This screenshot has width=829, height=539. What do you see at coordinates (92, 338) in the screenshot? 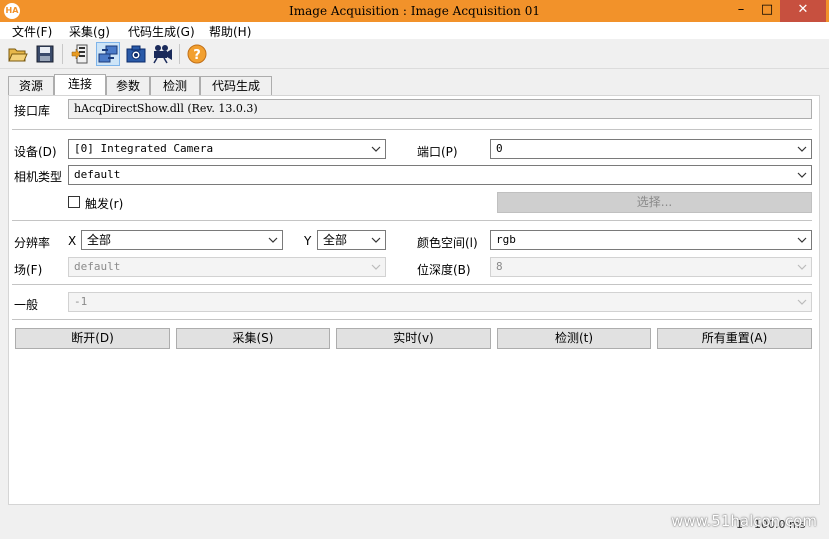
I see `disconnect-button: 断开(D)` at bounding box center [92, 338].